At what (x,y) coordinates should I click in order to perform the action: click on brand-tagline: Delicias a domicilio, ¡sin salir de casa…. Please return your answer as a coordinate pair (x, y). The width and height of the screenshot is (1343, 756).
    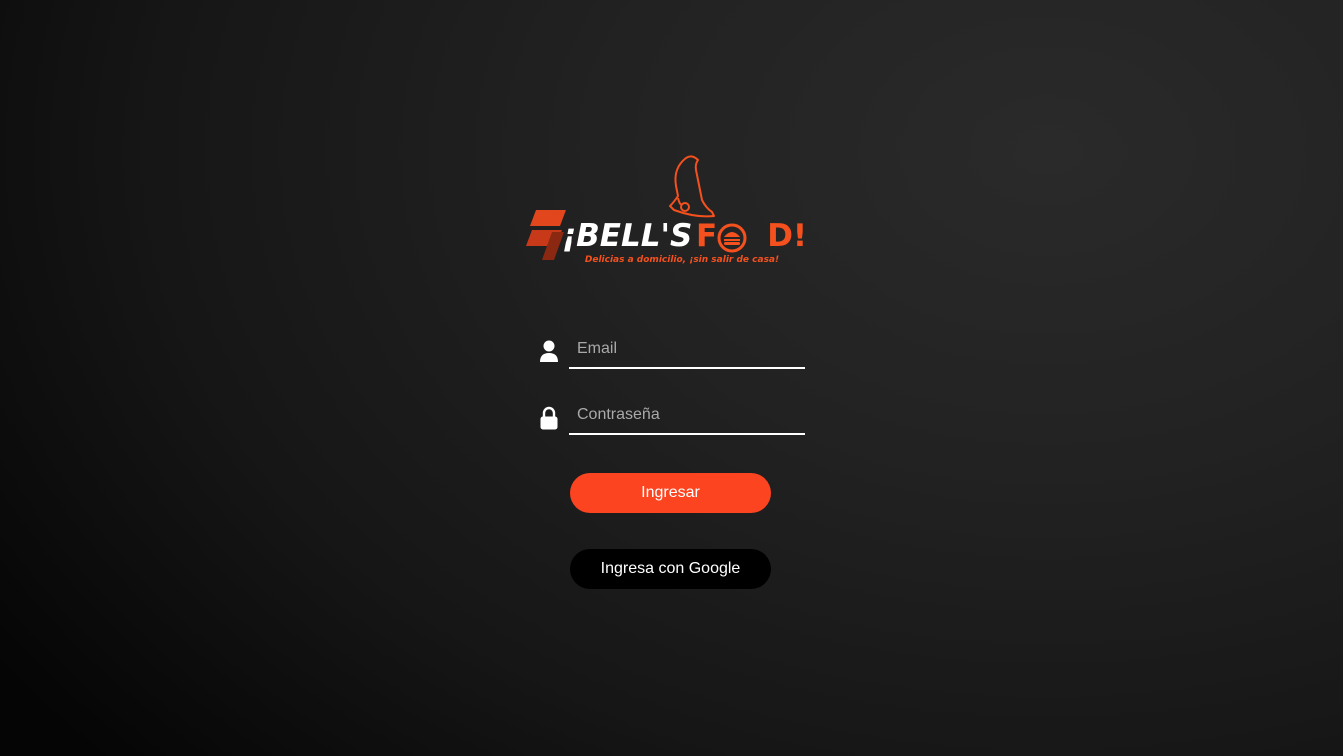
    Looking at the image, I should click on (682, 260).